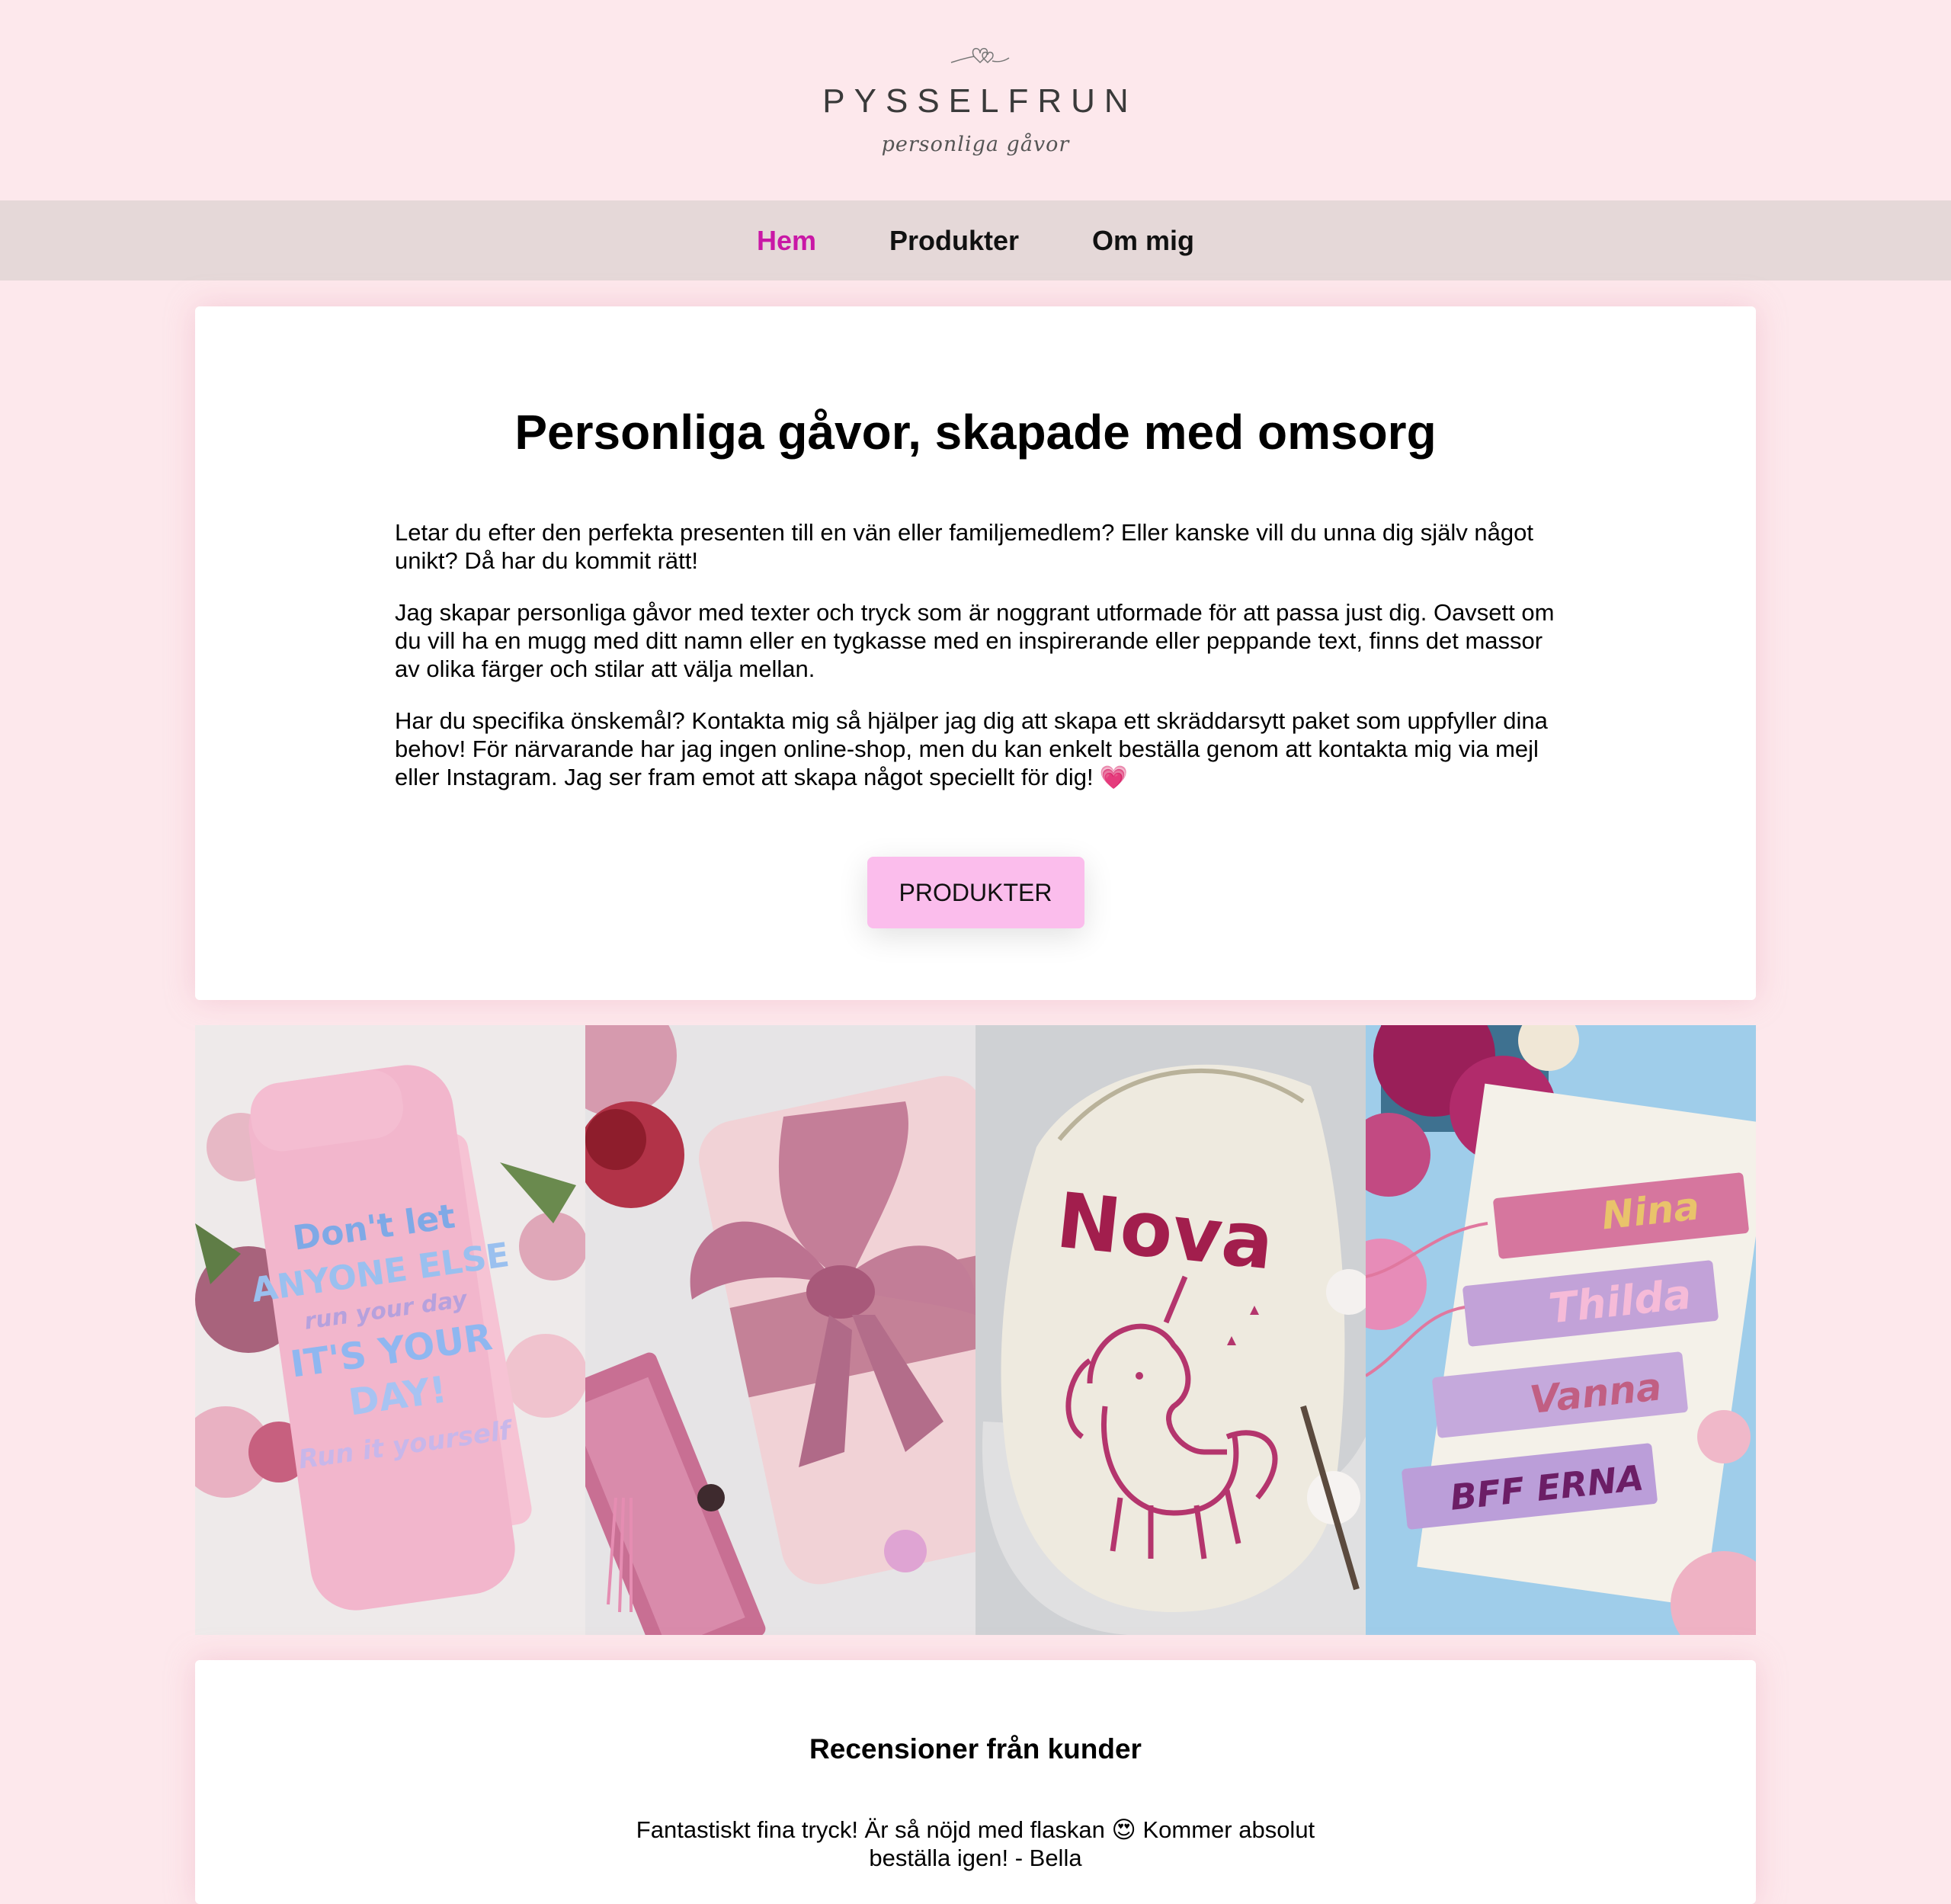  I want to click on produkter-button: PRODUKTER, so click(975, 892).